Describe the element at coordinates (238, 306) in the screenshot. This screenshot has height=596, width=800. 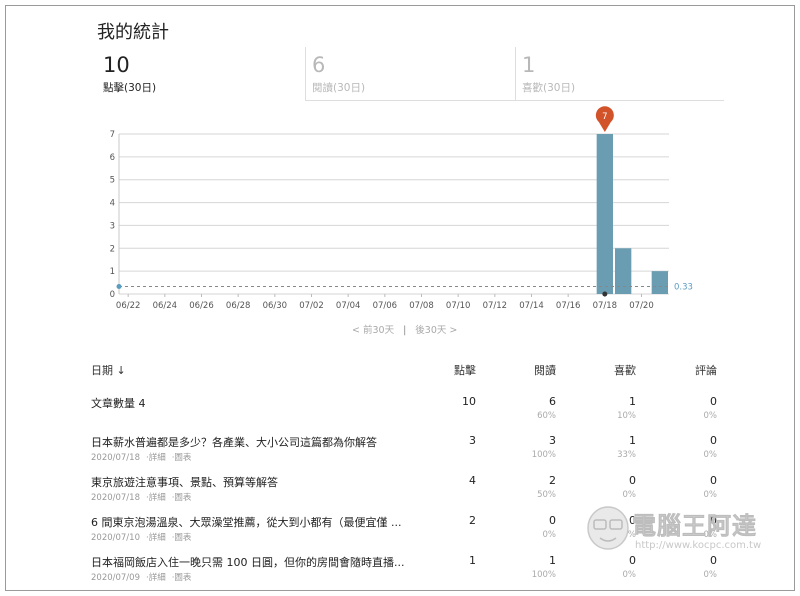
I see `x-tick-label: 06/28` at that location.